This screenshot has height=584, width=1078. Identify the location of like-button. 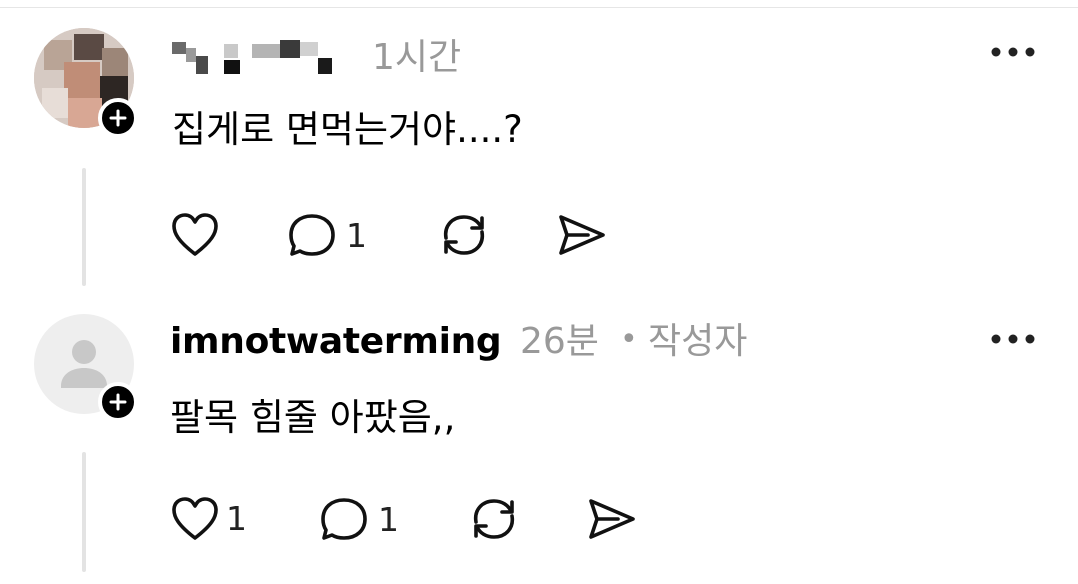
(198, 235).